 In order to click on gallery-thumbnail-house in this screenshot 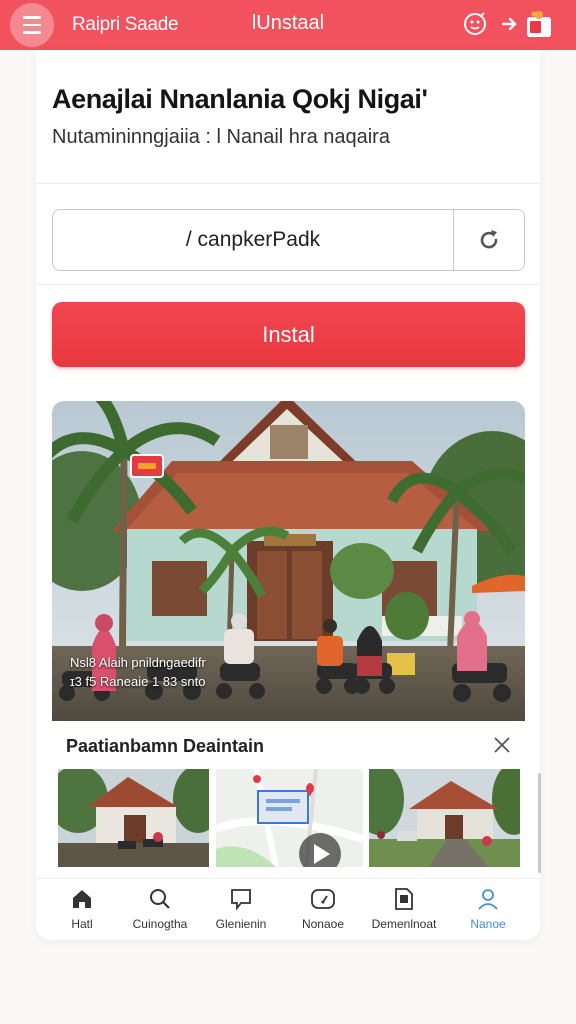, I will do `click(133, 818)`.